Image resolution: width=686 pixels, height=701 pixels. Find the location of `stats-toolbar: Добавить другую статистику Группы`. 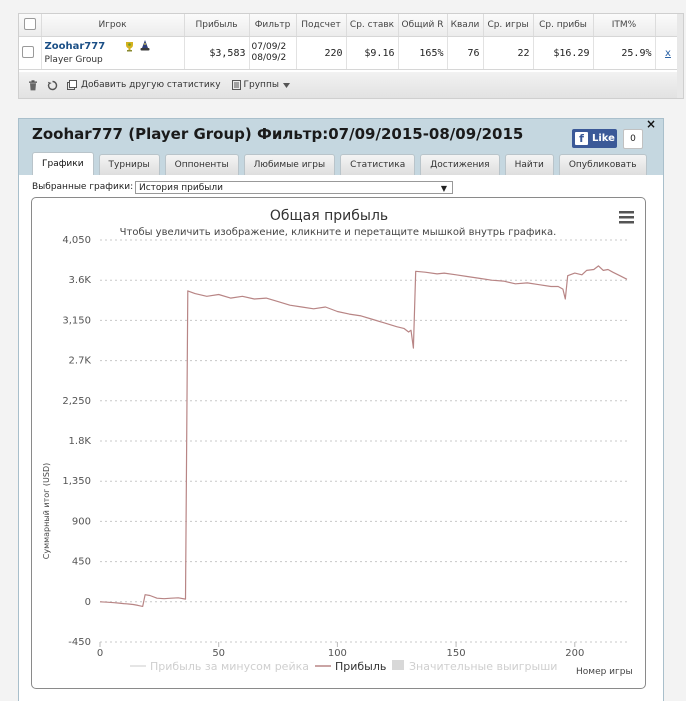

stats-toolbar: Добавить другую статистику Группы is located at coordinates (350, 85).